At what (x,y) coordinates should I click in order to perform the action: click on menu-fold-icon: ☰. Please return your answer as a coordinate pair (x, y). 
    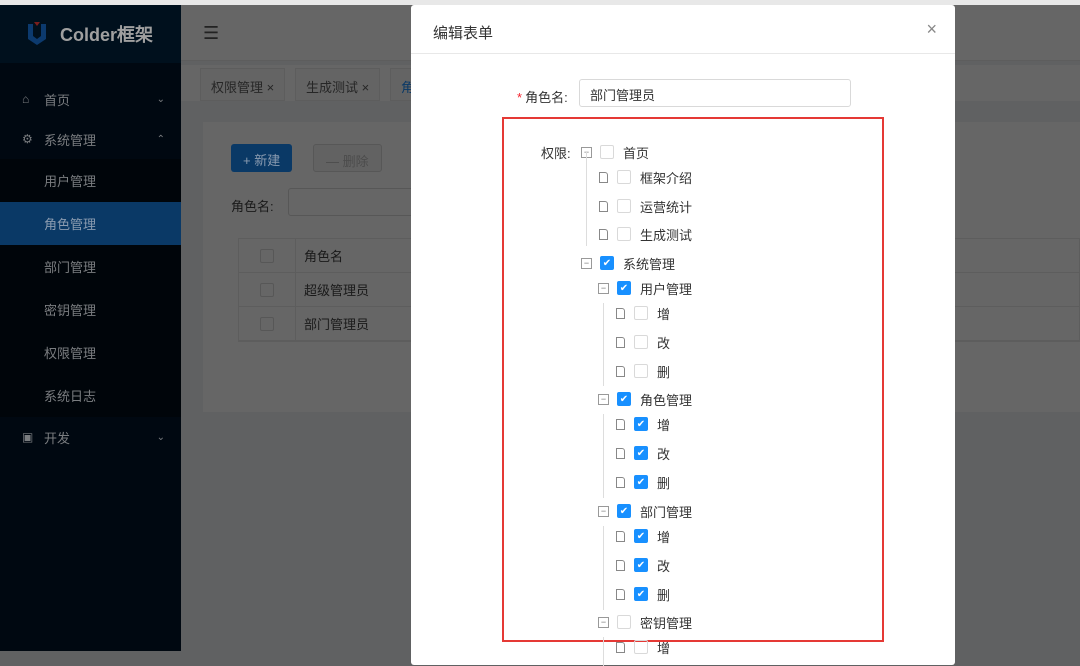
    Looking at the image, I should click on (211, 33).